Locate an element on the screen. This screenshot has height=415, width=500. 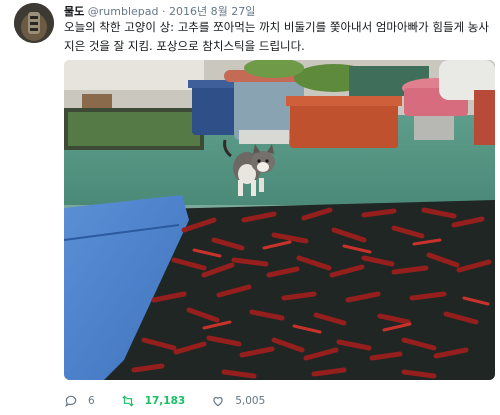
retweet-icon is located at coordinates (128, 401).